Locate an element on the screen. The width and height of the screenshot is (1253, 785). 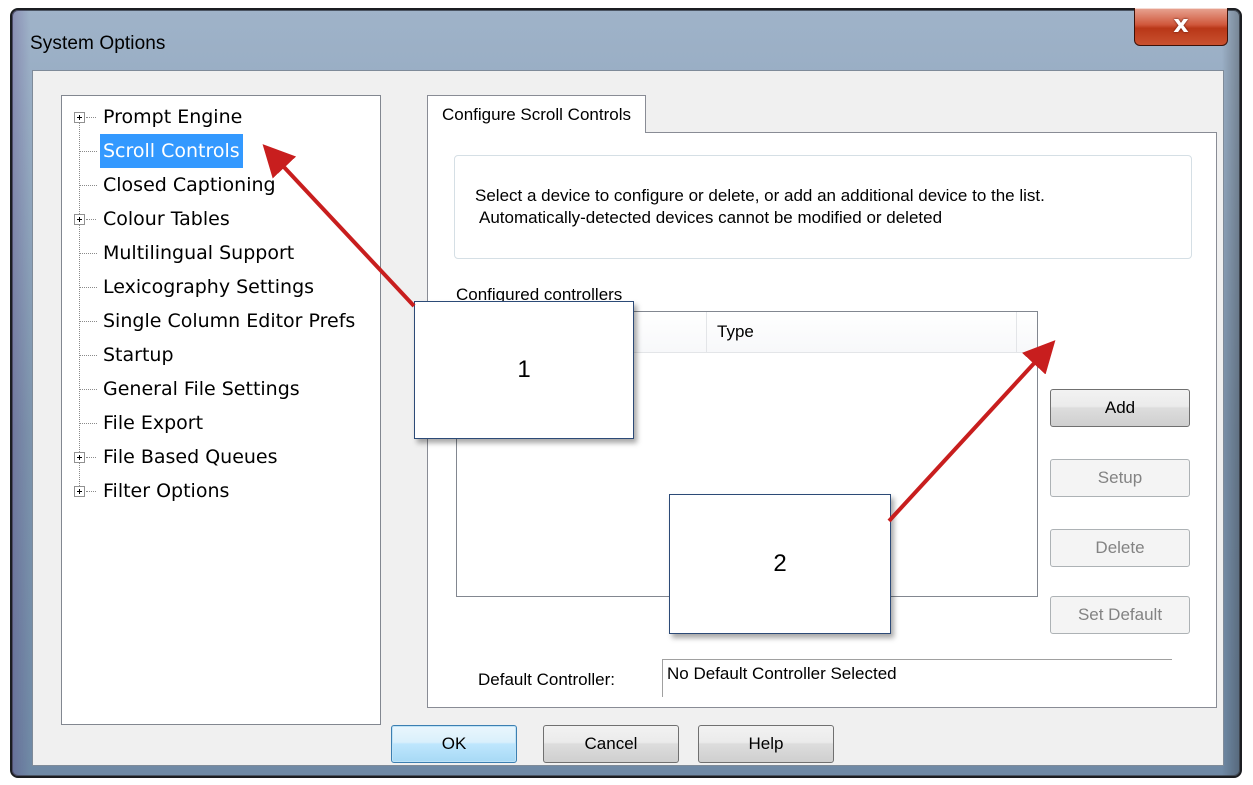
callout-box-2: 2 is located at coordinates (780, 564).